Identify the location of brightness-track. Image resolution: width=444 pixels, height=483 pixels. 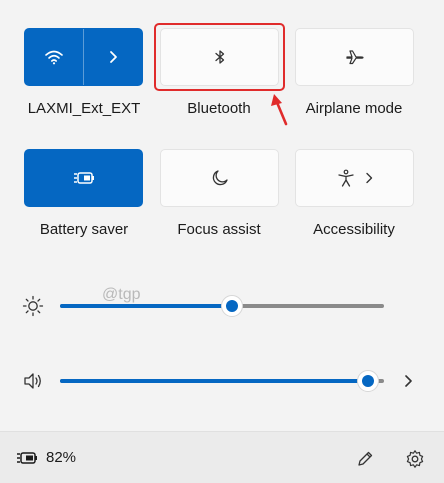
(222, 306).